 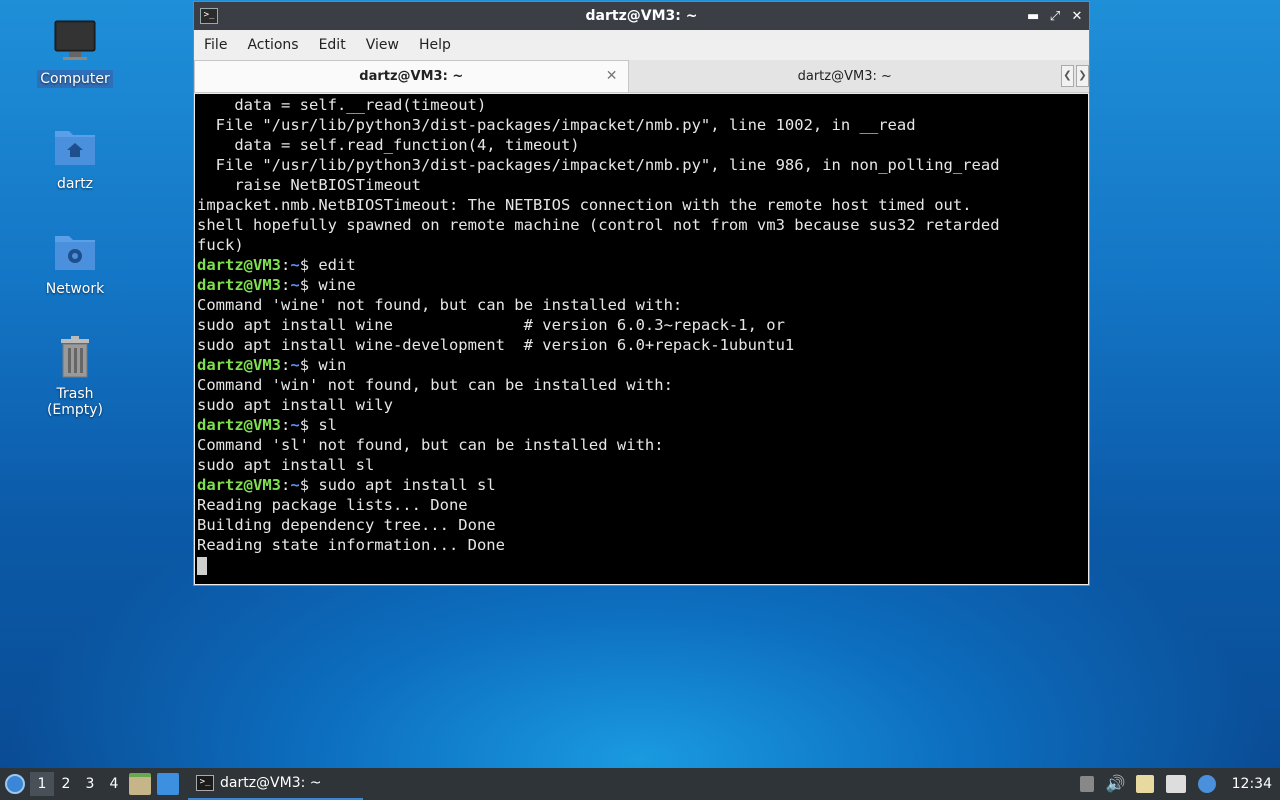 What do you see at coordinates (140, 784) in the screenshot?
I see `file-manager-icon` at bounding box center [140, 784].